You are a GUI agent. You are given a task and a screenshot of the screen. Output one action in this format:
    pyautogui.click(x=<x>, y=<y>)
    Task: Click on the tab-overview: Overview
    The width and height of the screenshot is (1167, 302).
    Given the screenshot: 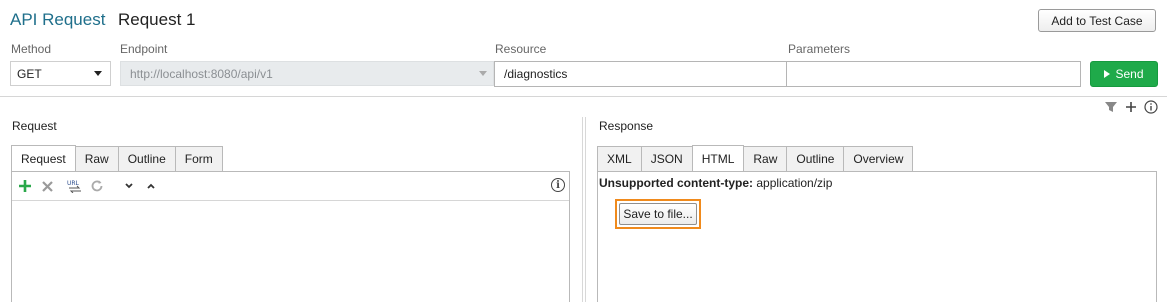 What is the action you would take?
    pyautogui.click(x=878, y=159)
    